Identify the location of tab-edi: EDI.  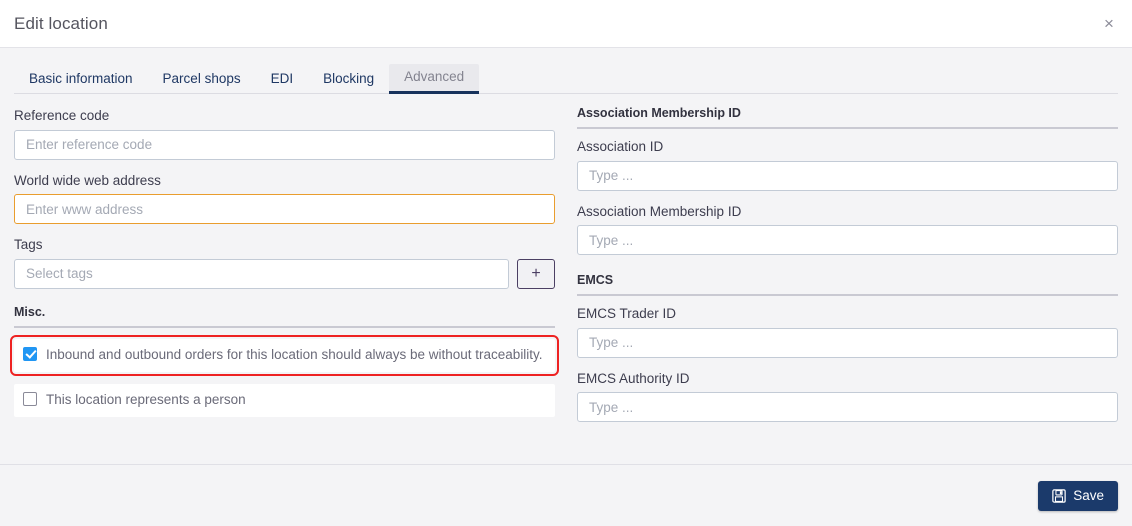
(282, 80).